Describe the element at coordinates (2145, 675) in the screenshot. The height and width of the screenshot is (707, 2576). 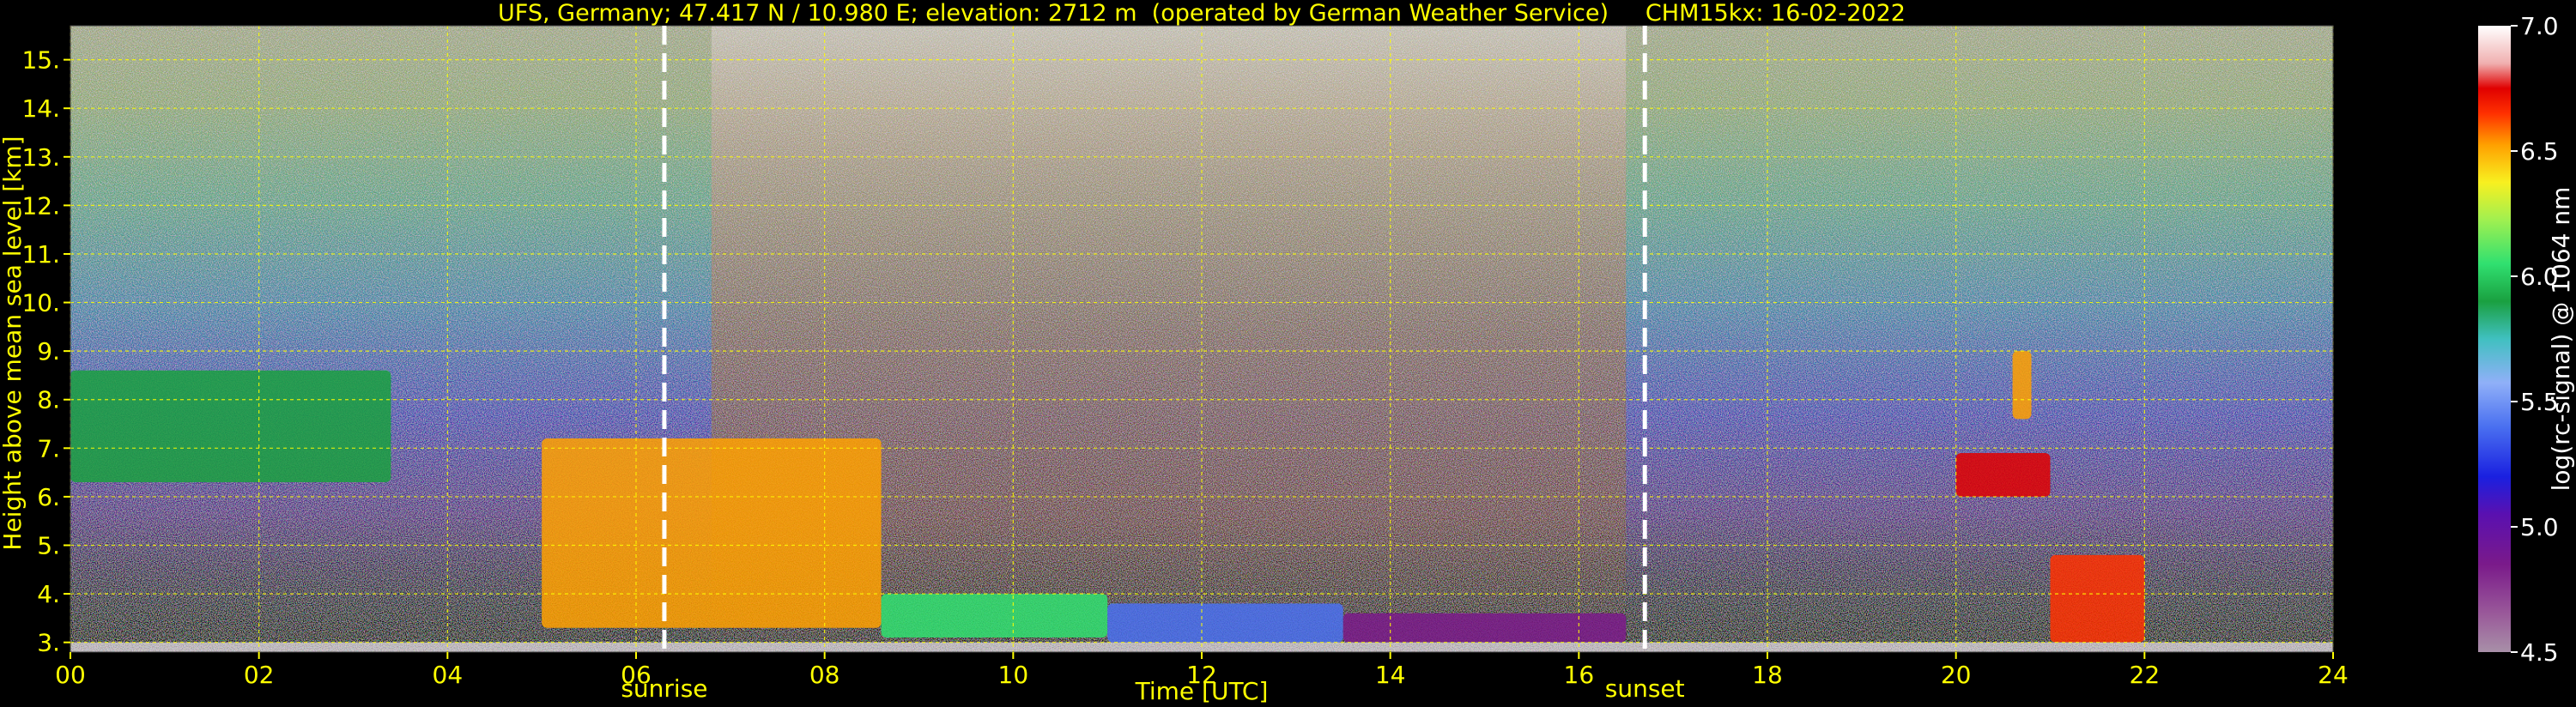
I see `x-tick-label: 22` at that location.